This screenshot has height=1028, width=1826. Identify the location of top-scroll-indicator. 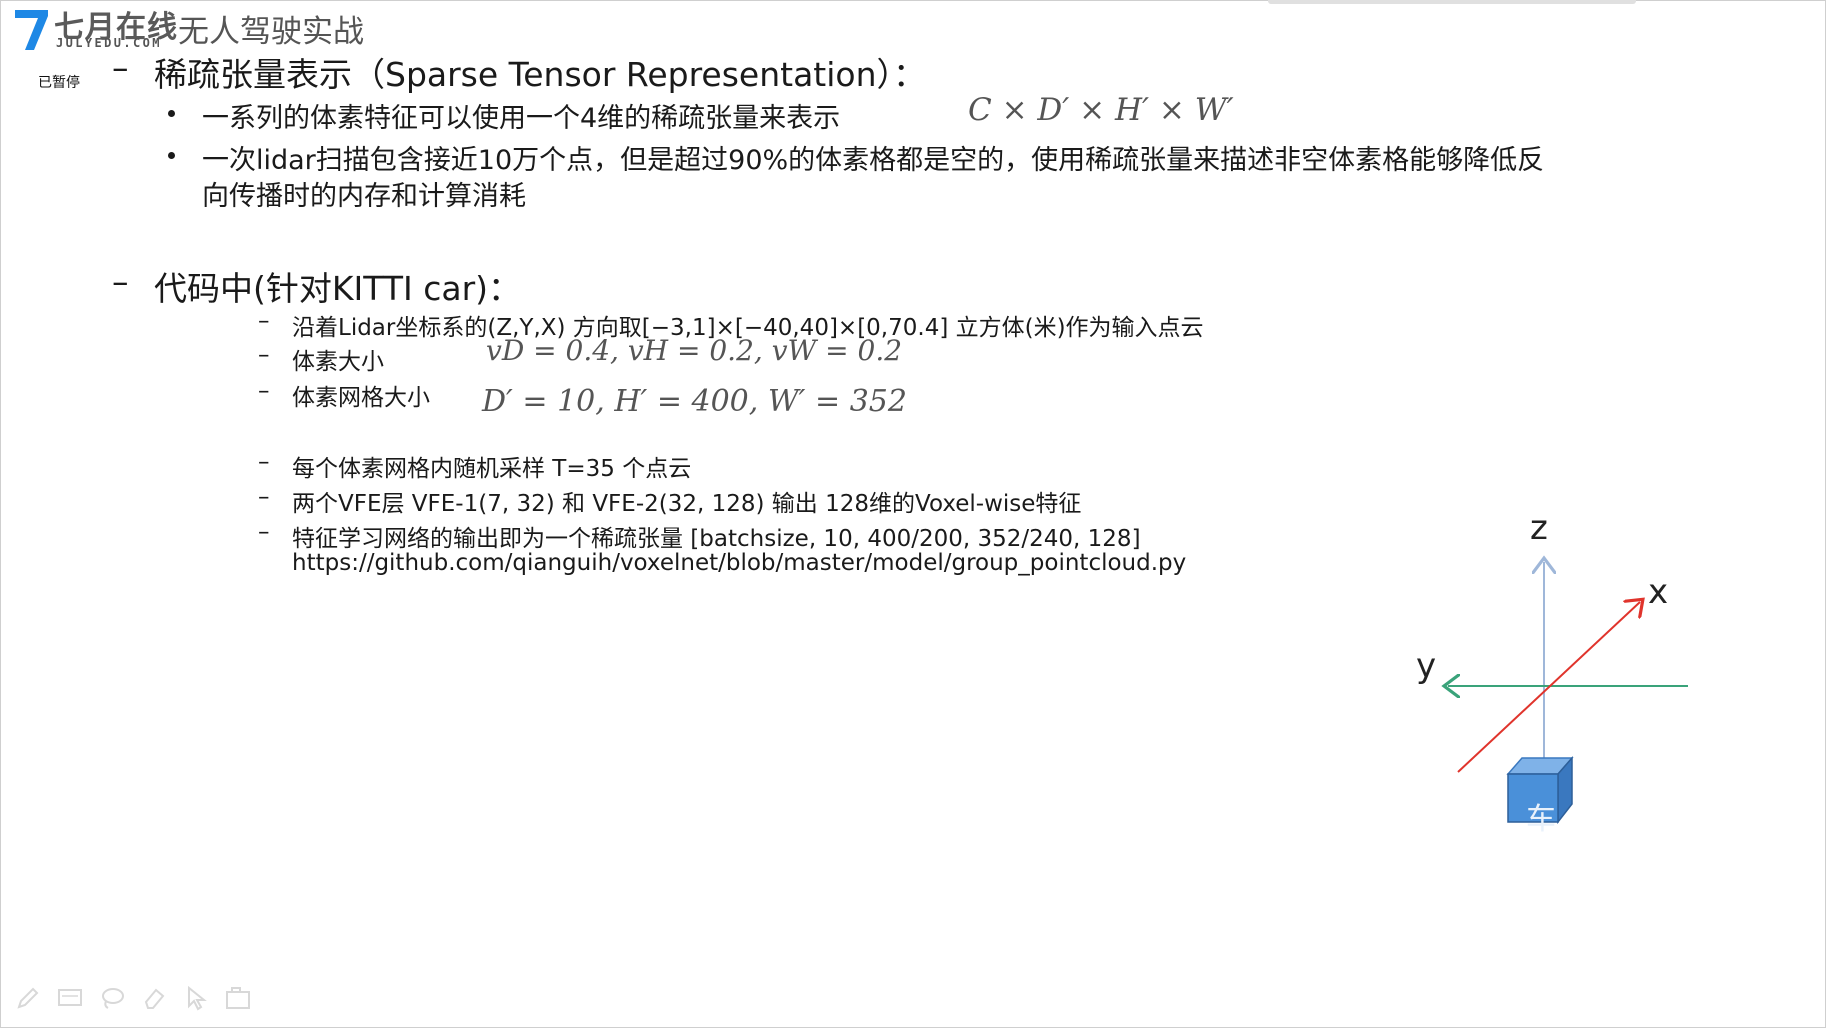
(1452, 2).